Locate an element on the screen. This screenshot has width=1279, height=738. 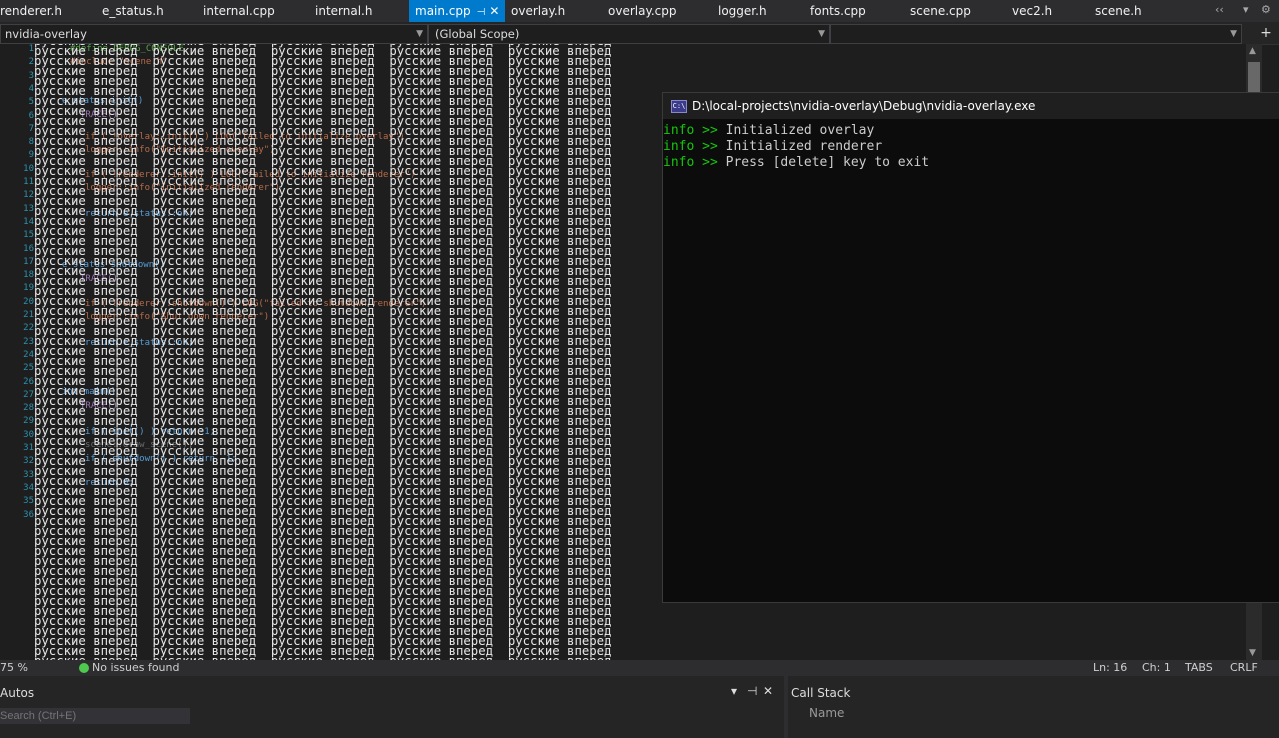
line-number: 21 is located at coordinates (28, 315).